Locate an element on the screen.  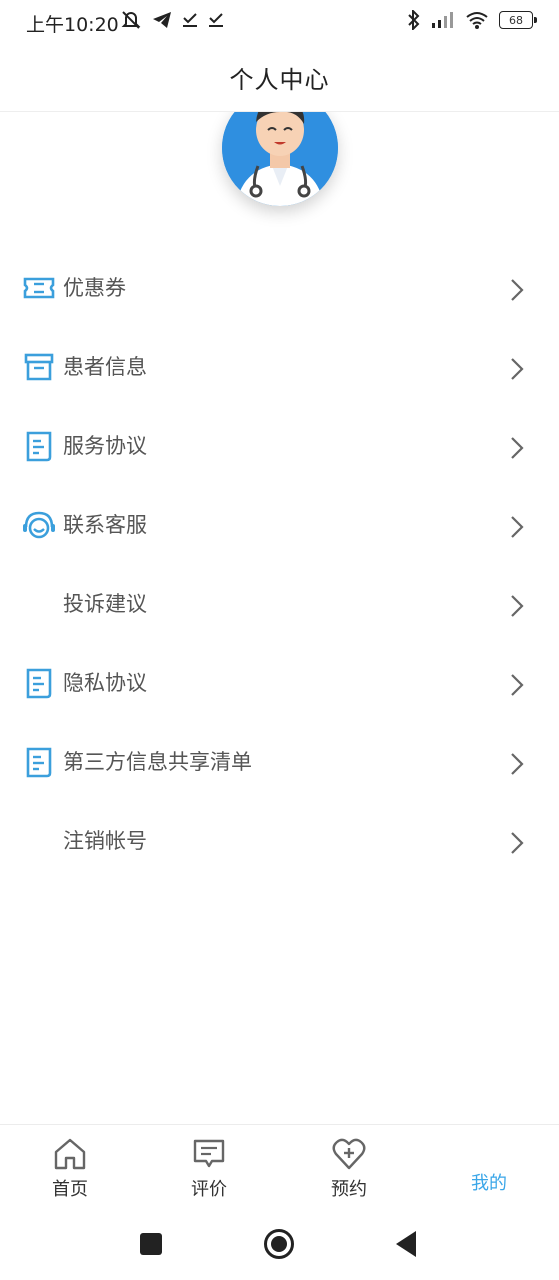
telegram-icon is located at coordinates (162, 20).